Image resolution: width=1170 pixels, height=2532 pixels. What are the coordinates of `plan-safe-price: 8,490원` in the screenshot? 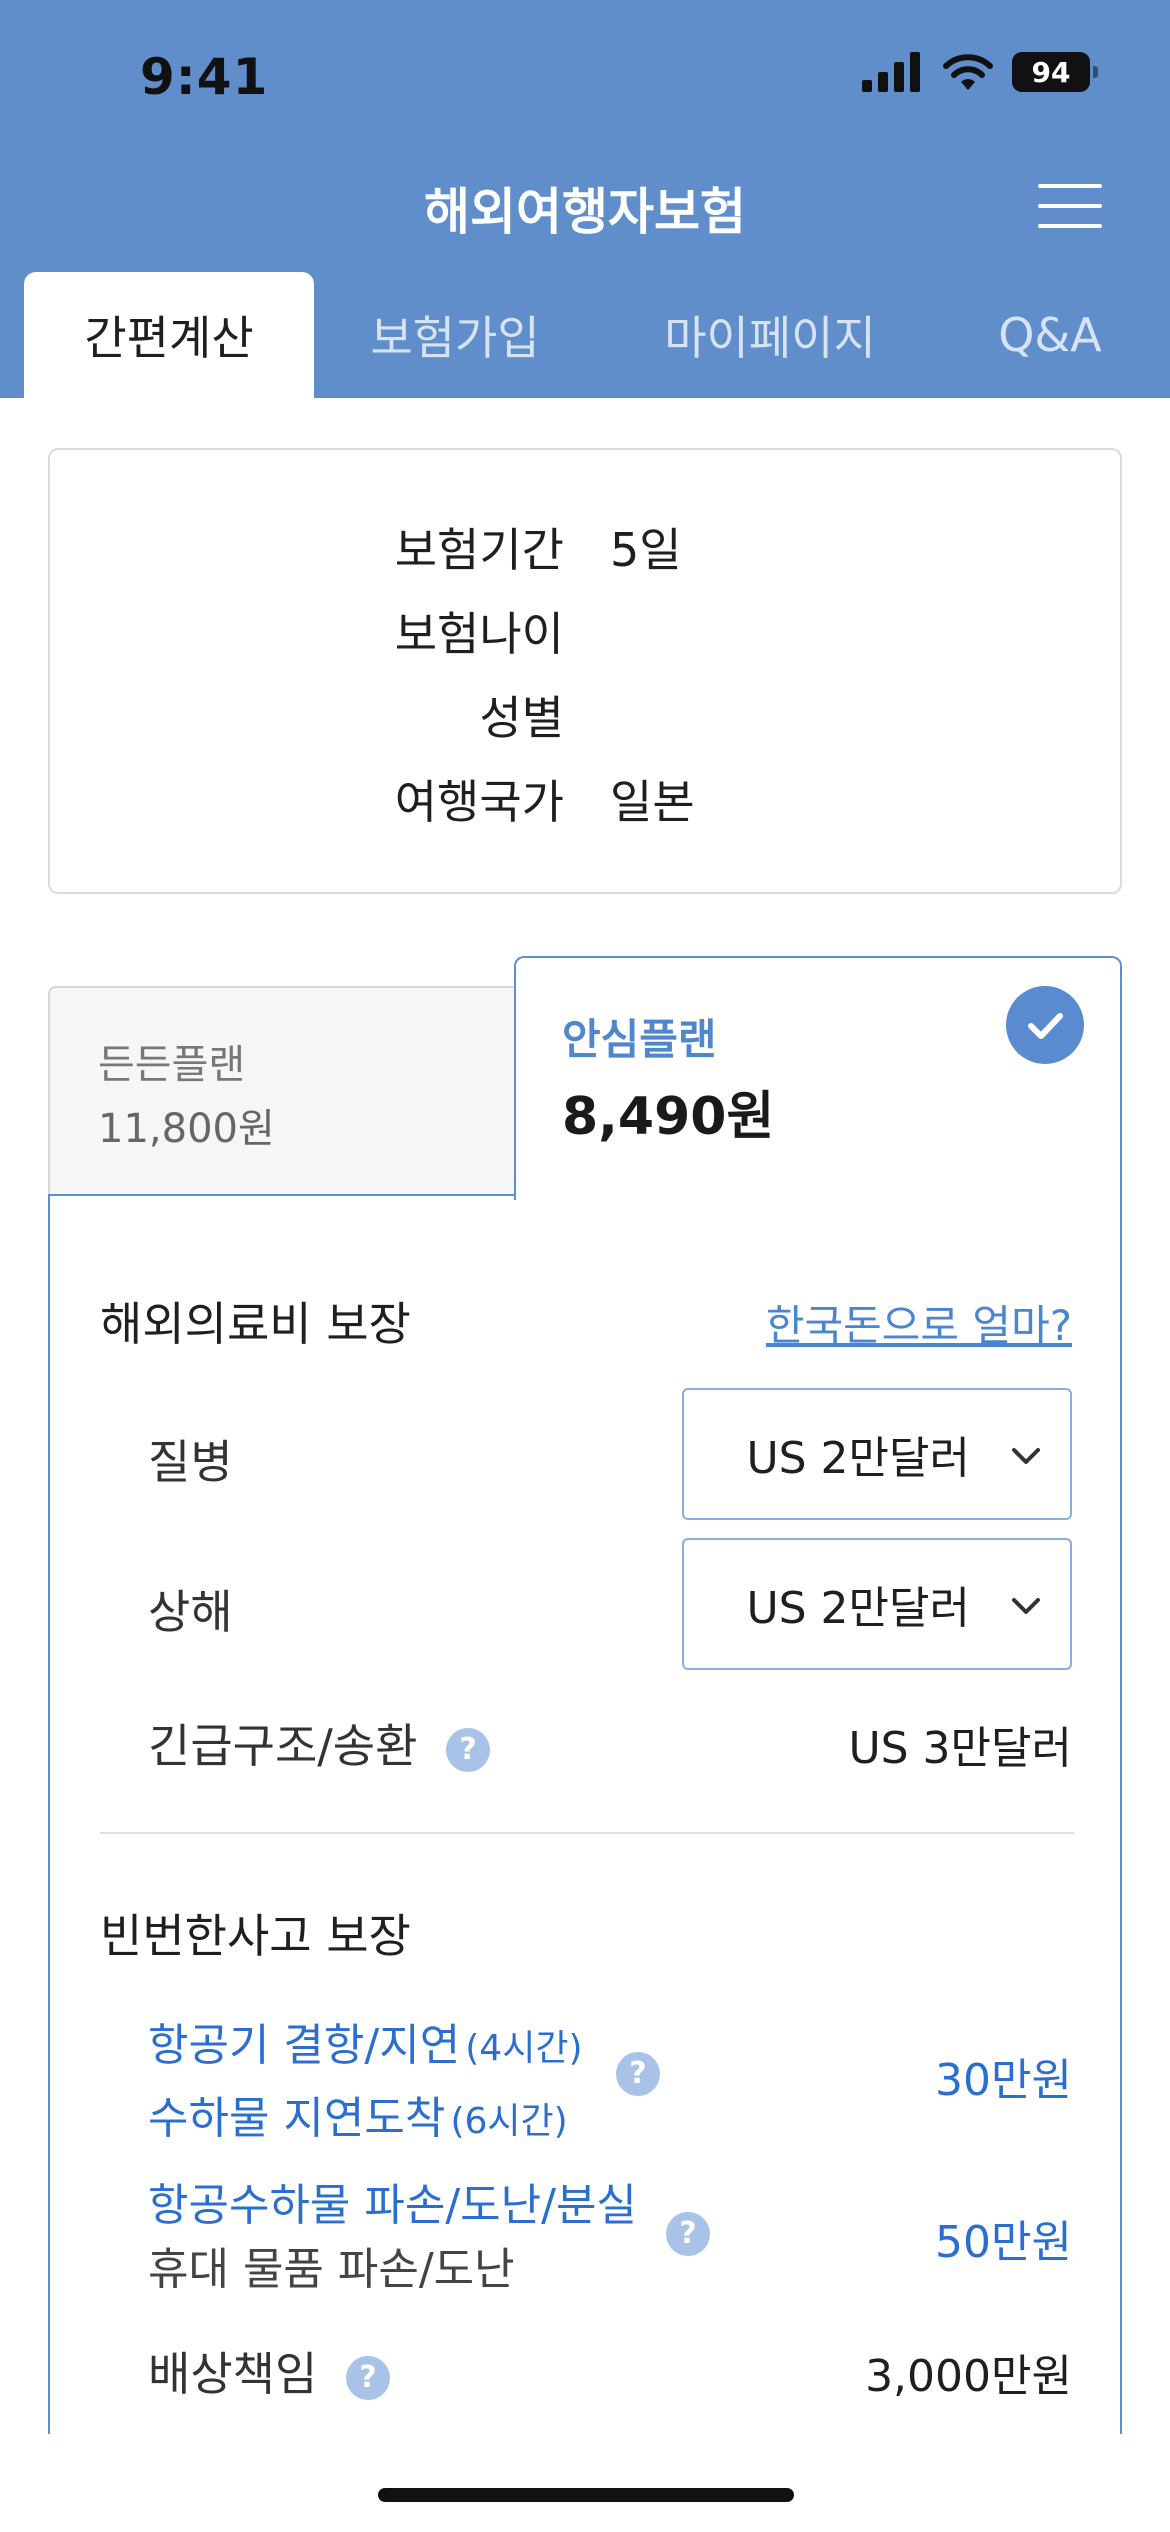 It's located at (668, 1117).